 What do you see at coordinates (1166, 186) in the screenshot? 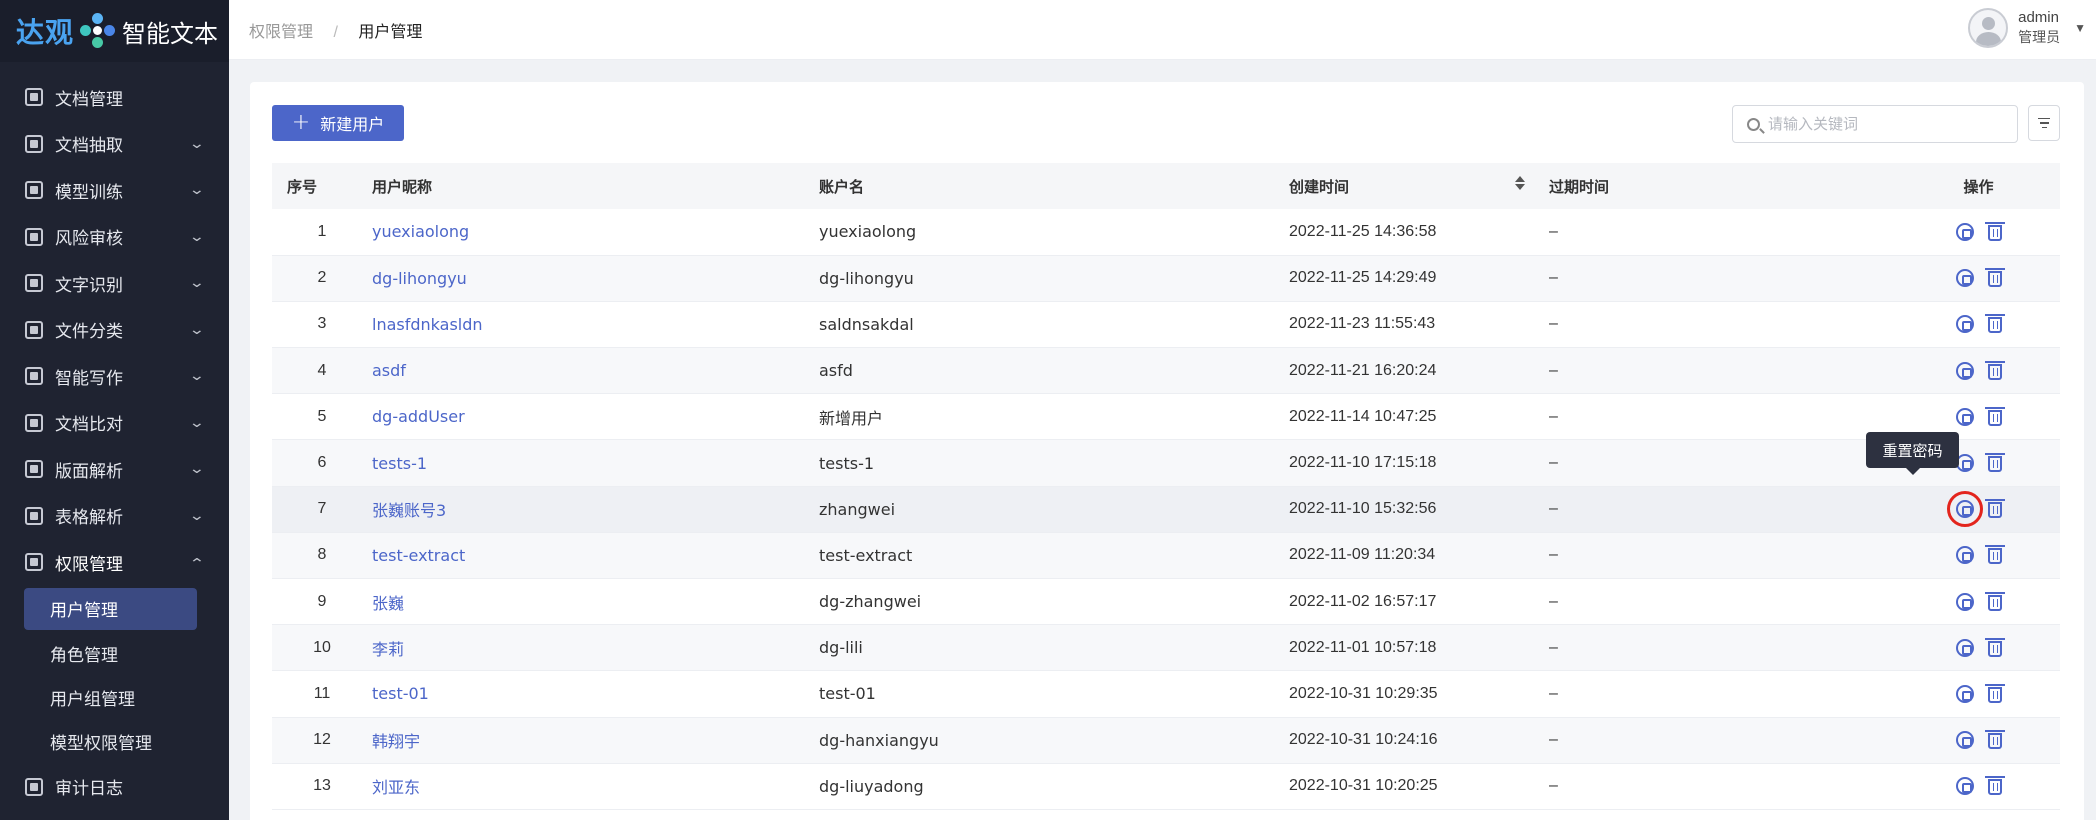
I see `table-header-row: 序号 用户昵称 账户名 创建时间 过期时间 操作` at bounding box center [1166, 186].